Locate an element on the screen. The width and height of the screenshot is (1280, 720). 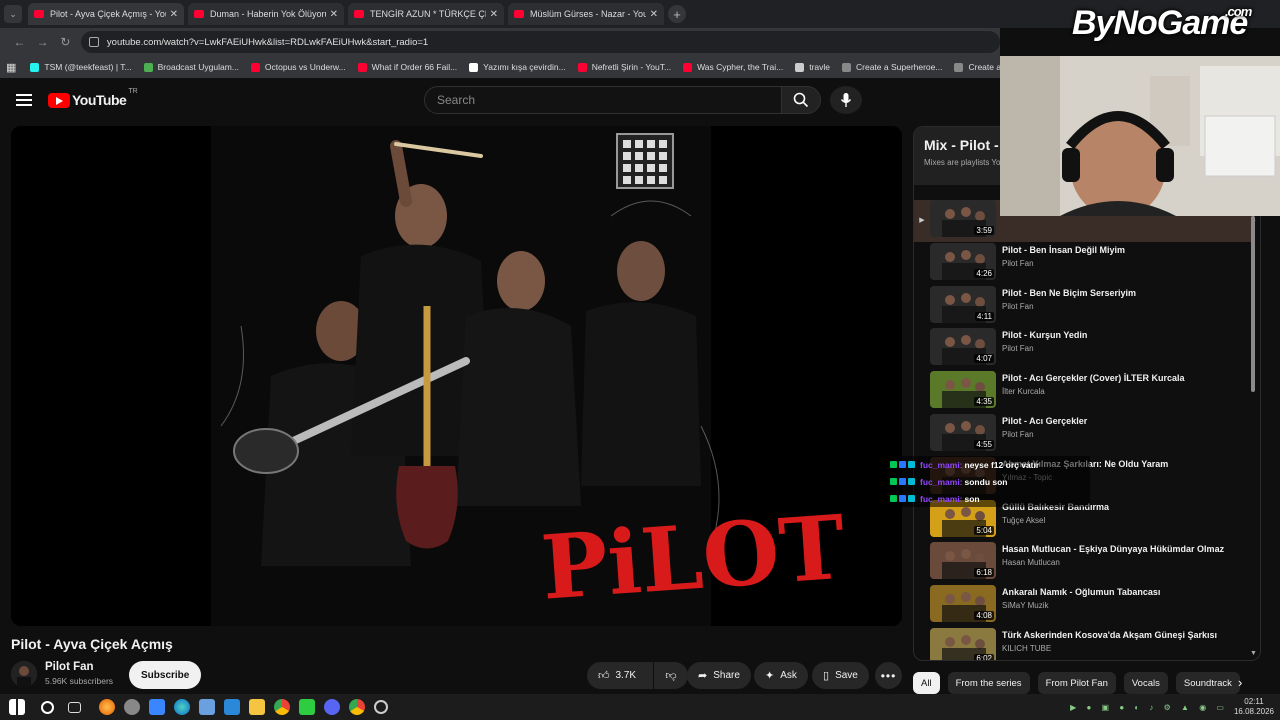
menu-icon is located at coordinates (24, 100).